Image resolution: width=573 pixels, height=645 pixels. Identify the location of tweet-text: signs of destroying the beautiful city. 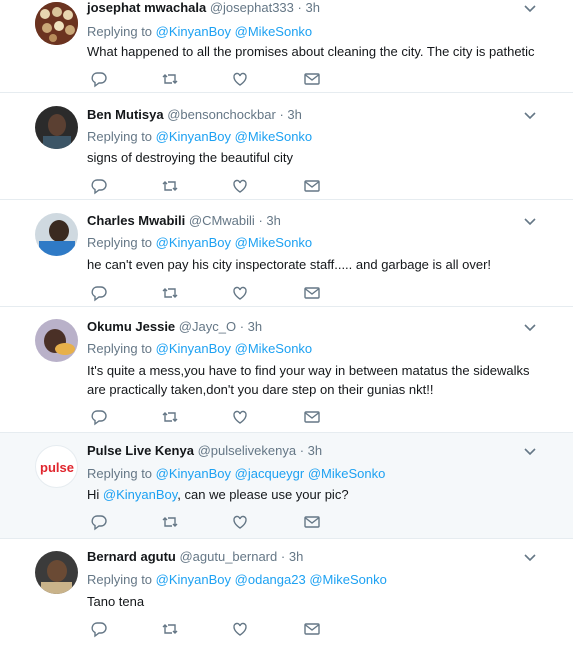
(190, 157).